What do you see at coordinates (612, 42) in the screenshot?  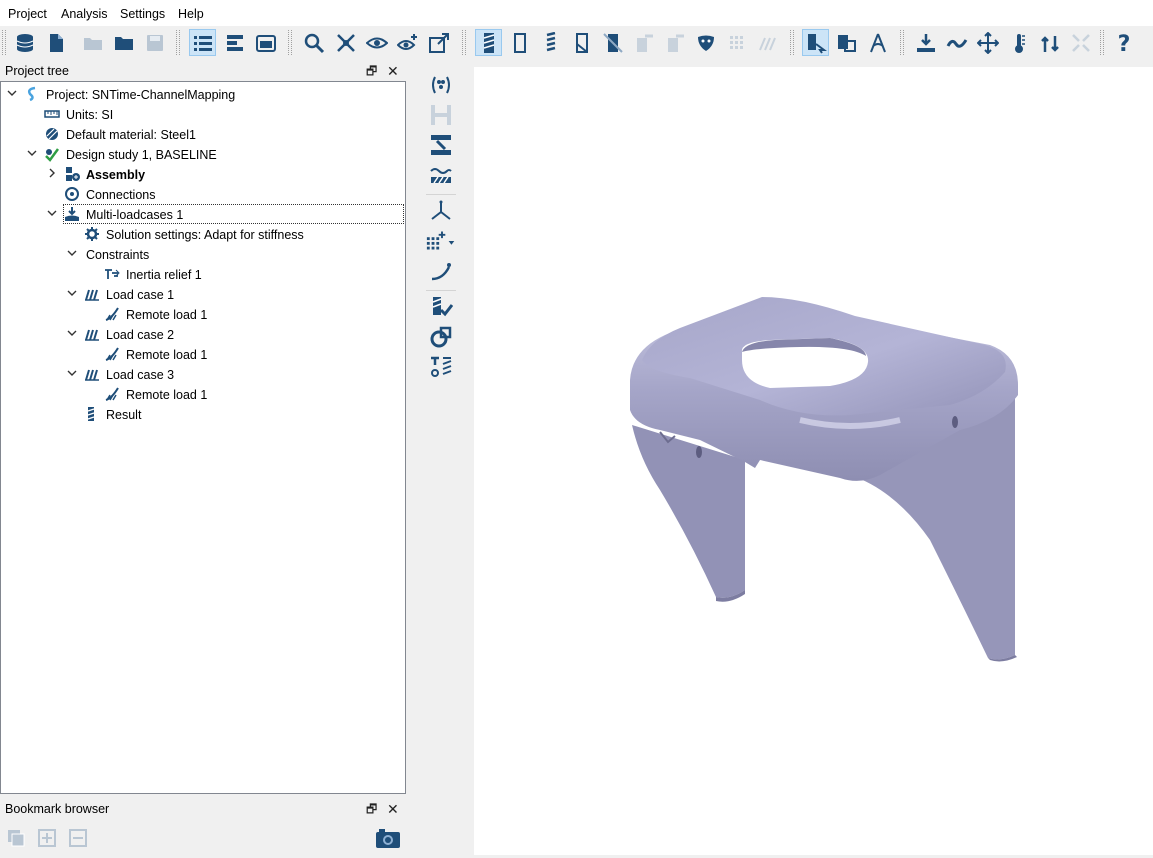 I see `clip-button` at bounding box center [612, 42].